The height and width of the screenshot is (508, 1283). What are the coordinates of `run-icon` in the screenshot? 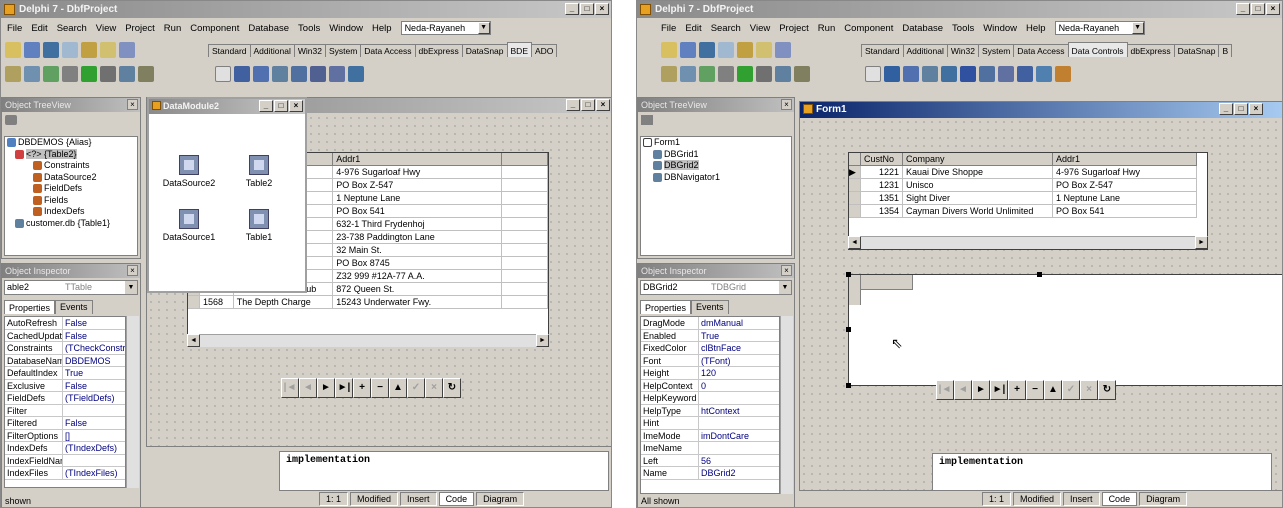 It's located at (89, 74).